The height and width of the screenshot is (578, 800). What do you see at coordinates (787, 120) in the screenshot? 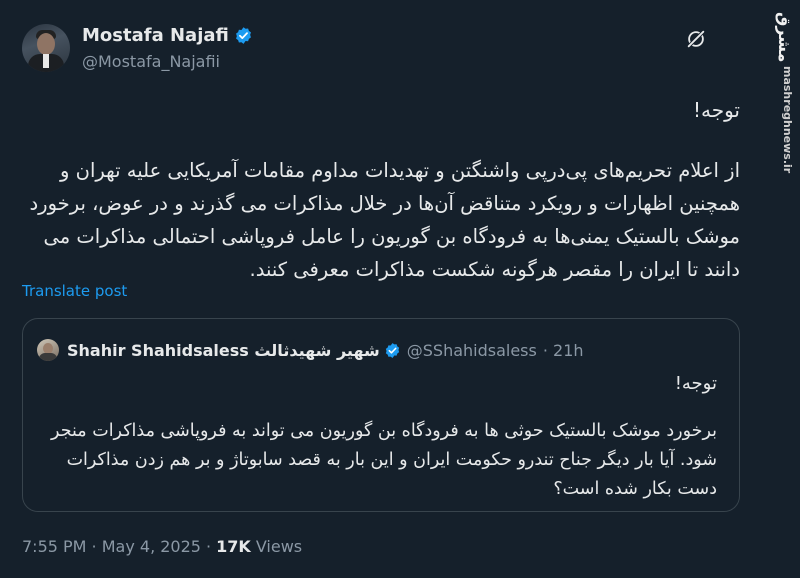
I see `watermark-site: mashreghnews.ir` at bounding box center [787, 120].